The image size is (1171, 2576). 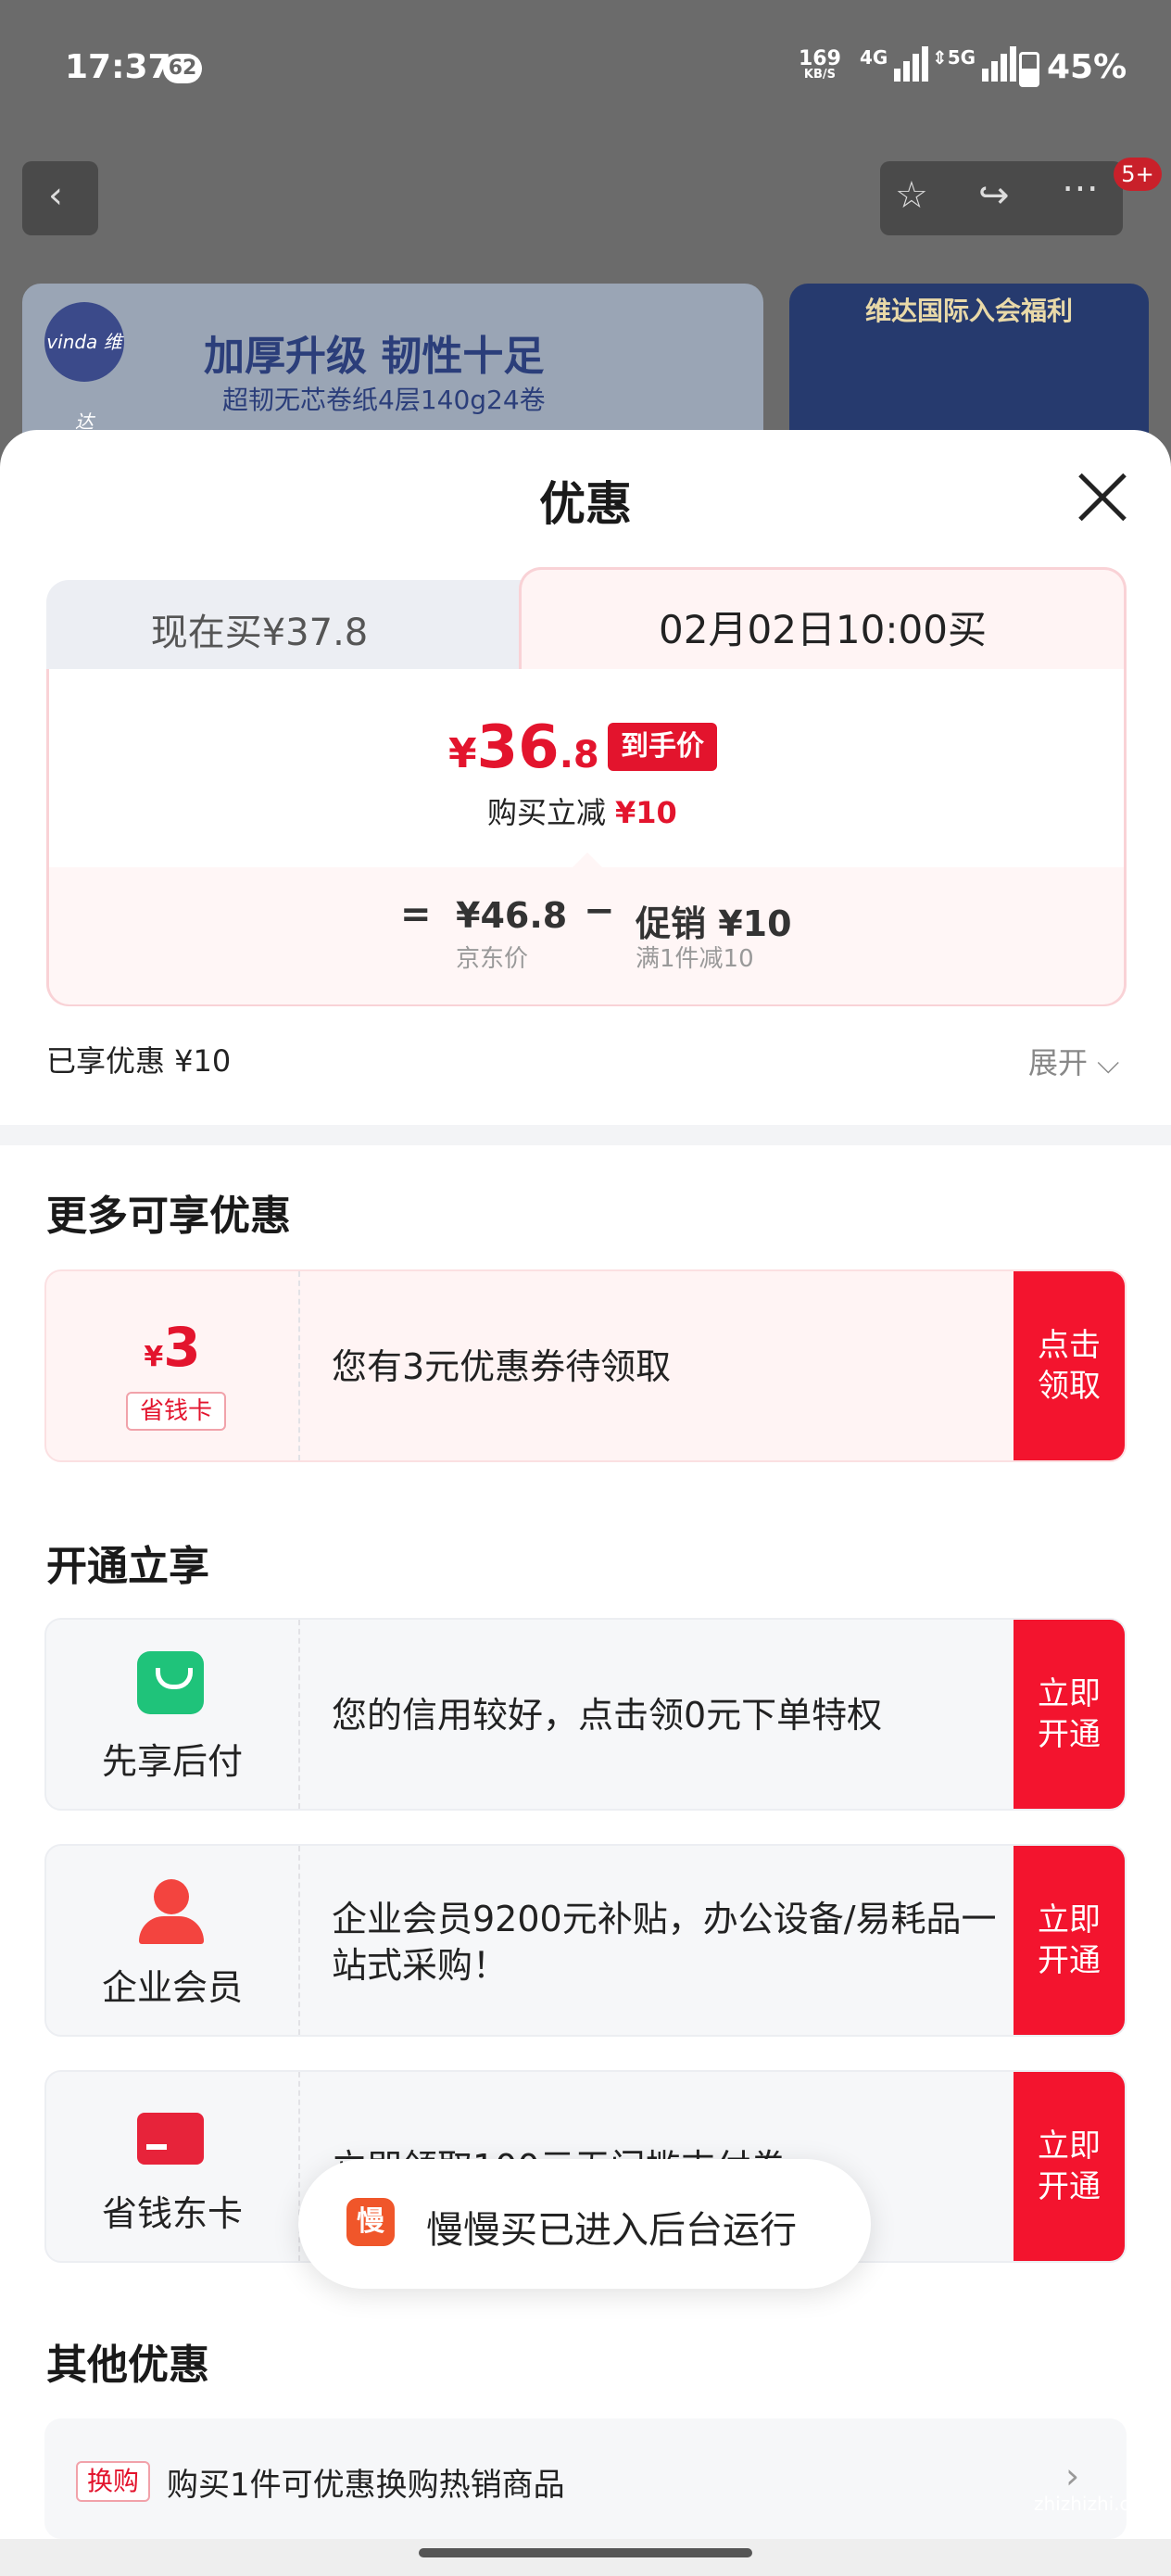 What do you see at coordinates (371, 2222) in the screenshot?
I see `app-icon: 慢` at bounding box center [371, 2222].